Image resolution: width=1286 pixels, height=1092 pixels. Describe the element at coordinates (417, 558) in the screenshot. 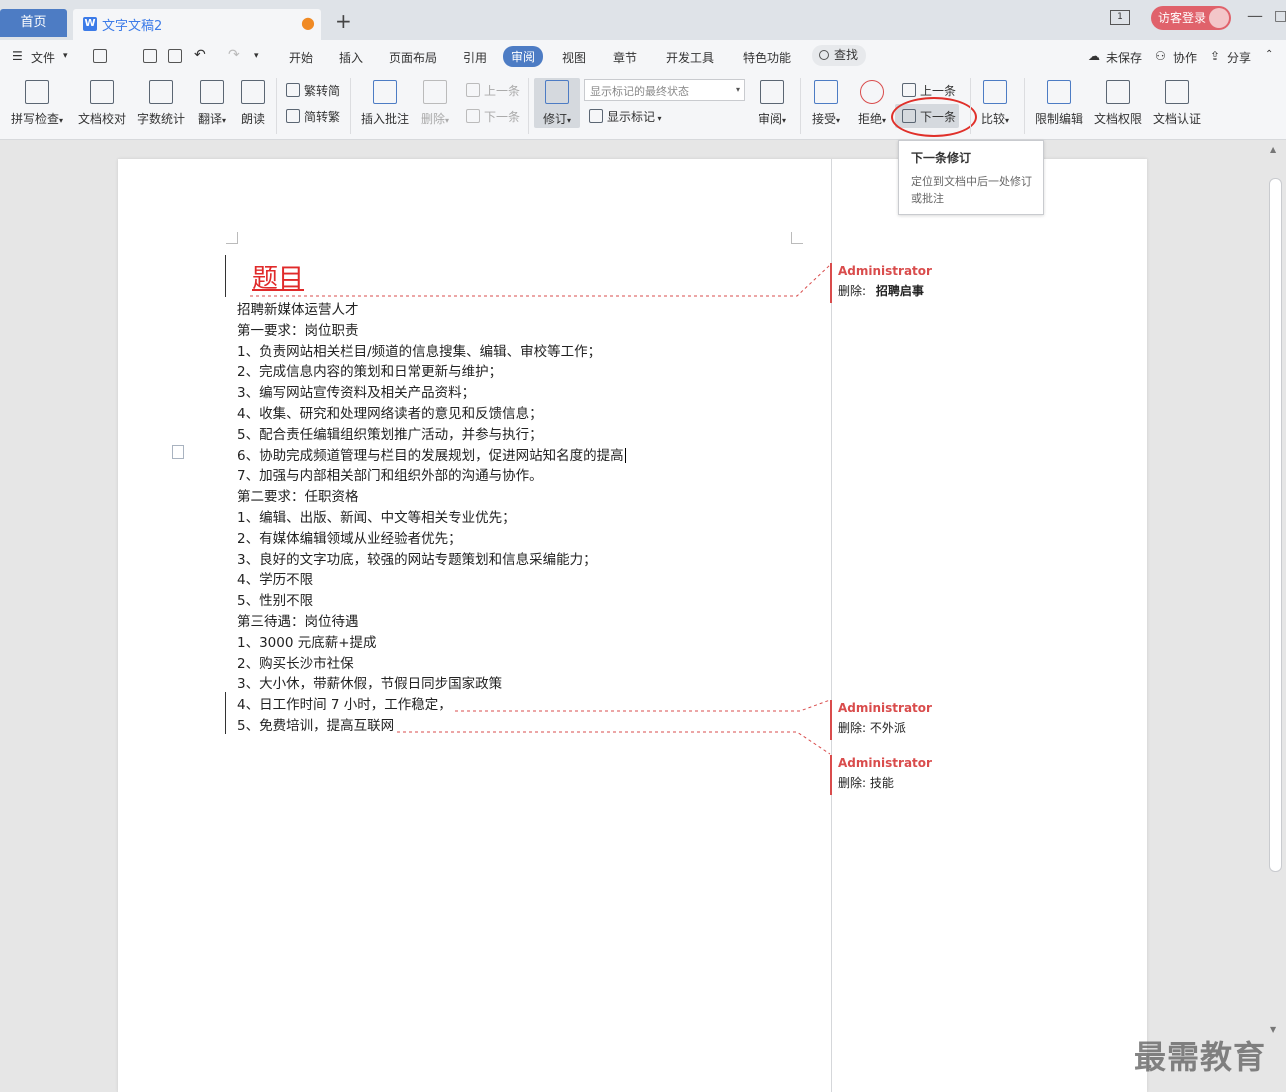

I see `document-line: 3、良好的文字功底，较强的网站专题策划和信息采编能力；` at that location.